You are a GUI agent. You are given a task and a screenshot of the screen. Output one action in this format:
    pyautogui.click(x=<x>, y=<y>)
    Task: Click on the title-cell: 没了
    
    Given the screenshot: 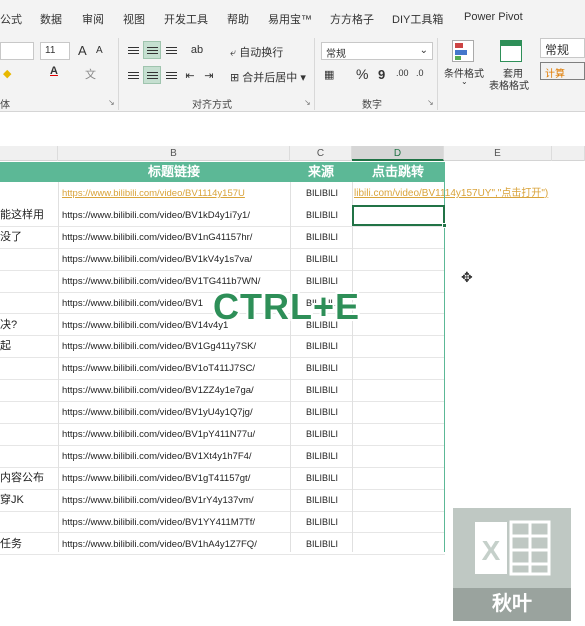 What is the action you would take?
    pyautogui.click(x=29, y=238)
    